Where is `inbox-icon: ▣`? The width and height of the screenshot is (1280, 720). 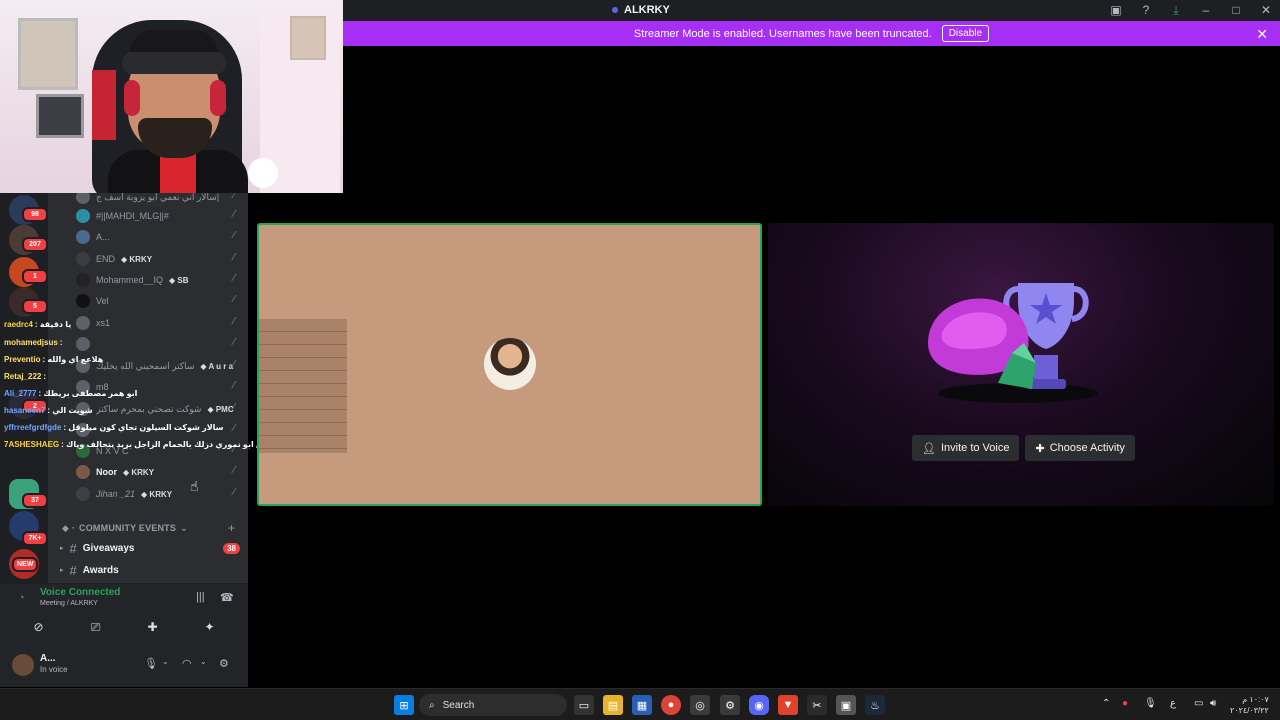
inbox-icon: ▣ is located at coordinates (1116, 10).